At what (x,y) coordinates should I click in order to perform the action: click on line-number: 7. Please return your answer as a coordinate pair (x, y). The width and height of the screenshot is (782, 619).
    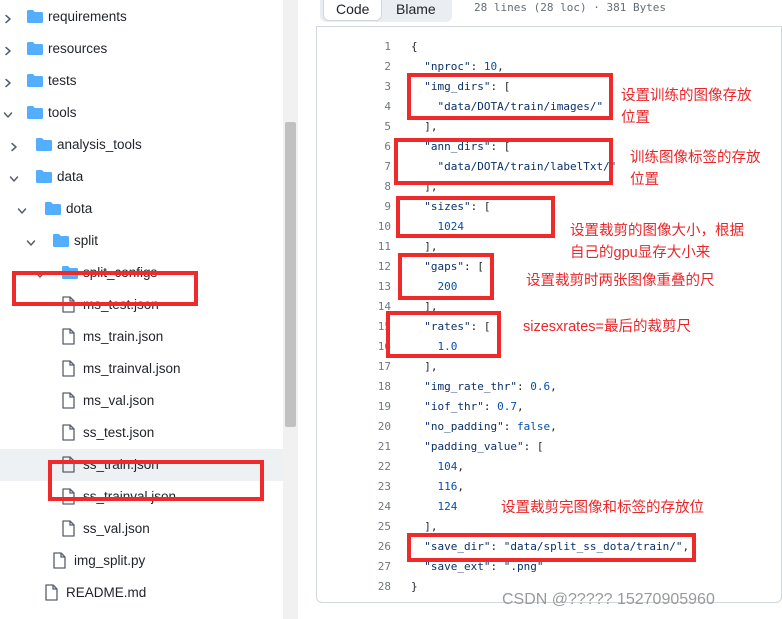
    Looking at the image, I should click on (369, 166).